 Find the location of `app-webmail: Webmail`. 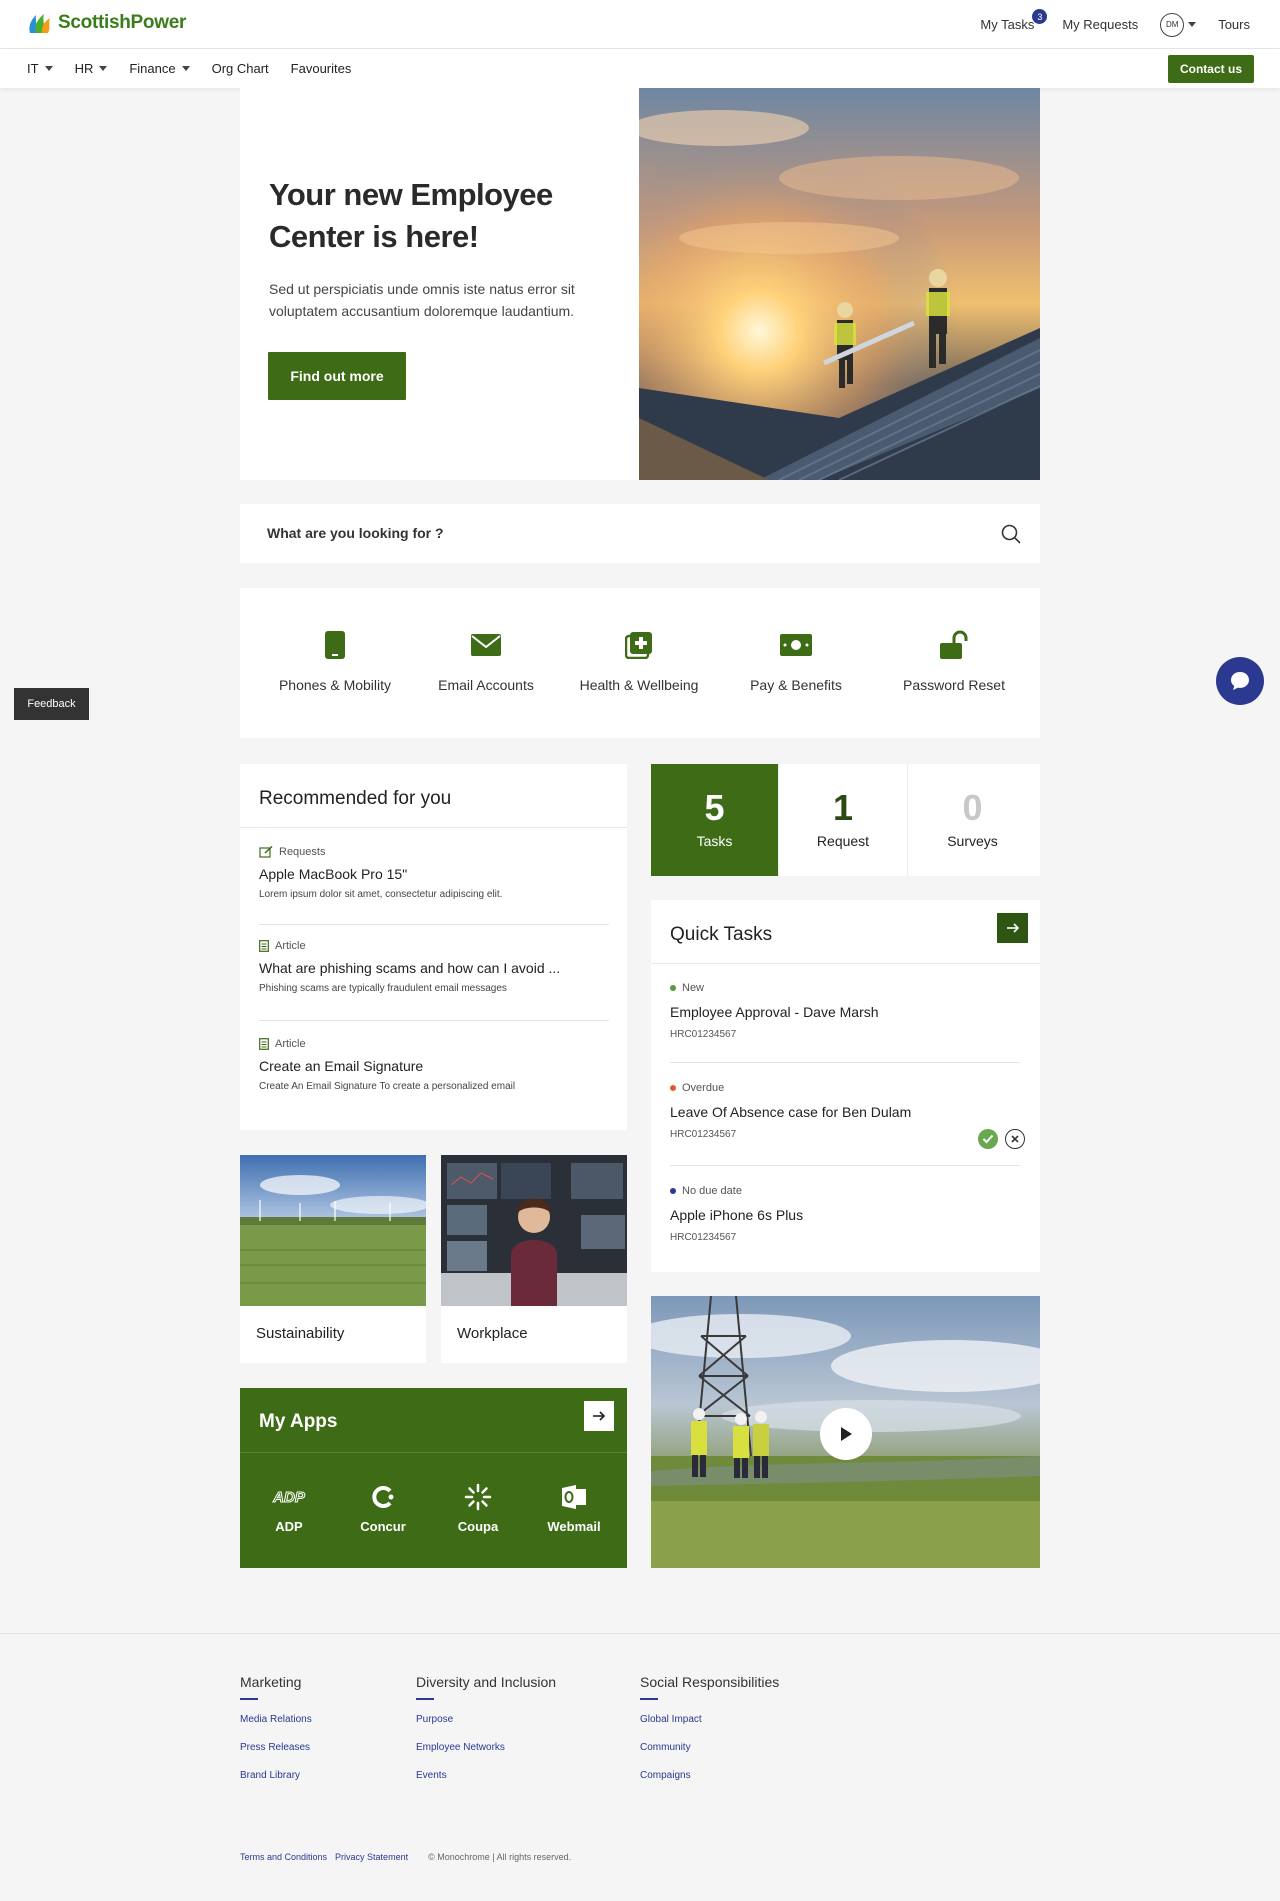

app-webmail: Webmail is located at coordinates (574, 1508).